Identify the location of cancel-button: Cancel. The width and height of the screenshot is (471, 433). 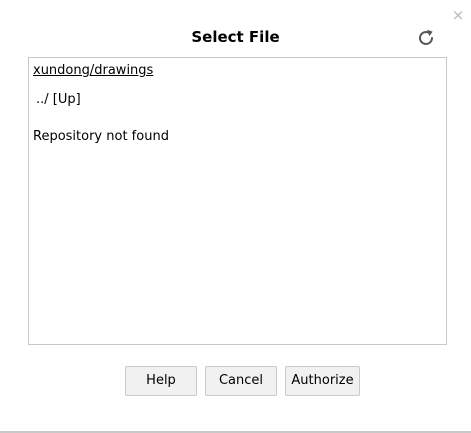
(241, 381).